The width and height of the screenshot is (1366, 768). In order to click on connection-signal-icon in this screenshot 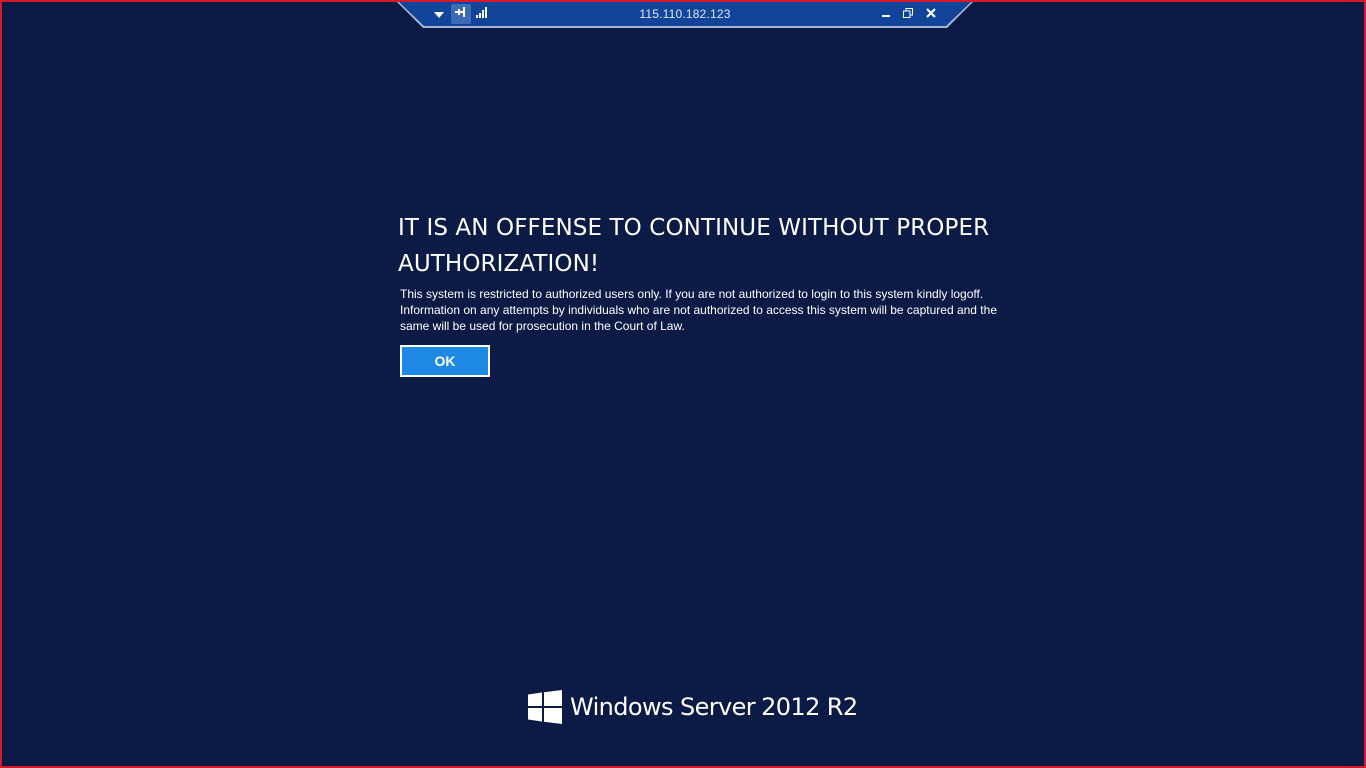, I will do `click(482, 14)`.